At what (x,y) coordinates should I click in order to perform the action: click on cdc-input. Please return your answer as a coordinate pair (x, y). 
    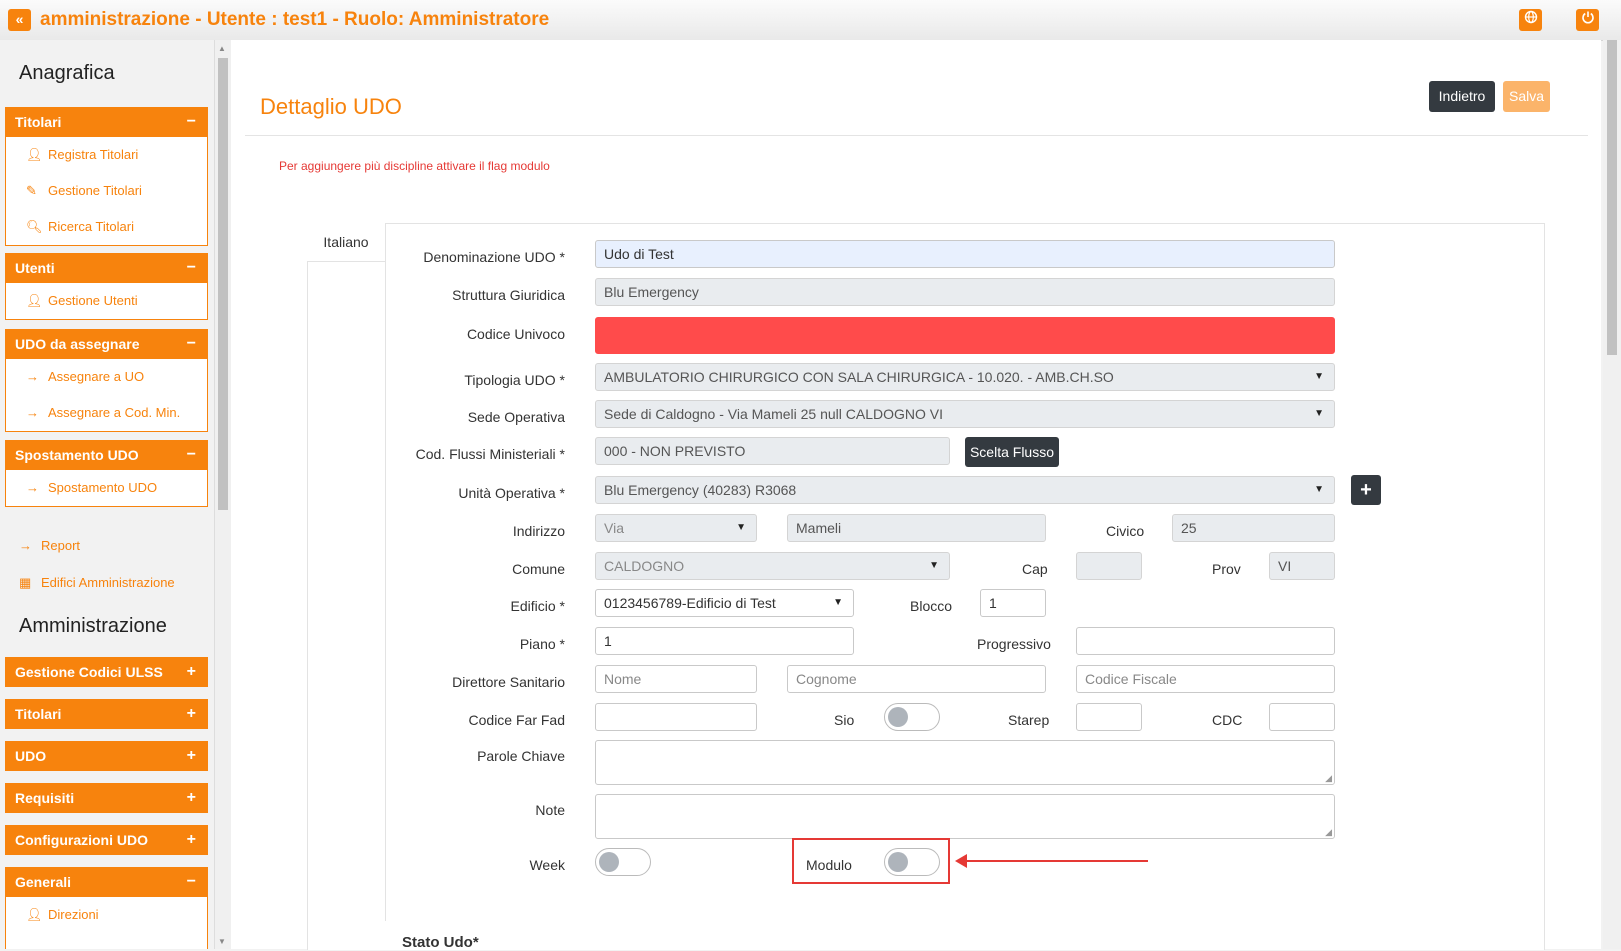
    Looking at the image, I should click on (1302, 717).